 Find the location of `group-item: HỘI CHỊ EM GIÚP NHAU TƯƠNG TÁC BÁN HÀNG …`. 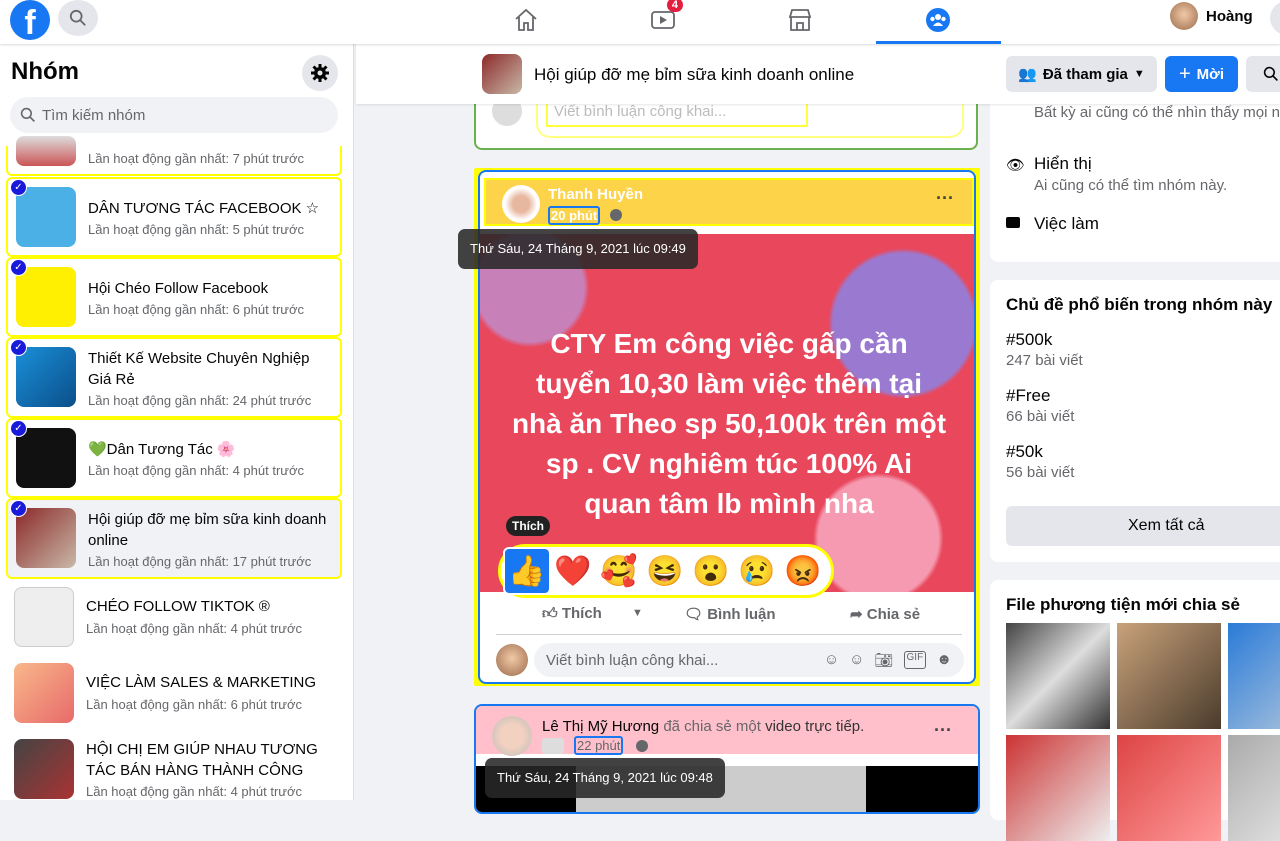

group-item: HỘI CHỊ EM GIÚP NHAU TƯƠNG TÁC BÁN HÀNG … is located at coordinates (179, 769).